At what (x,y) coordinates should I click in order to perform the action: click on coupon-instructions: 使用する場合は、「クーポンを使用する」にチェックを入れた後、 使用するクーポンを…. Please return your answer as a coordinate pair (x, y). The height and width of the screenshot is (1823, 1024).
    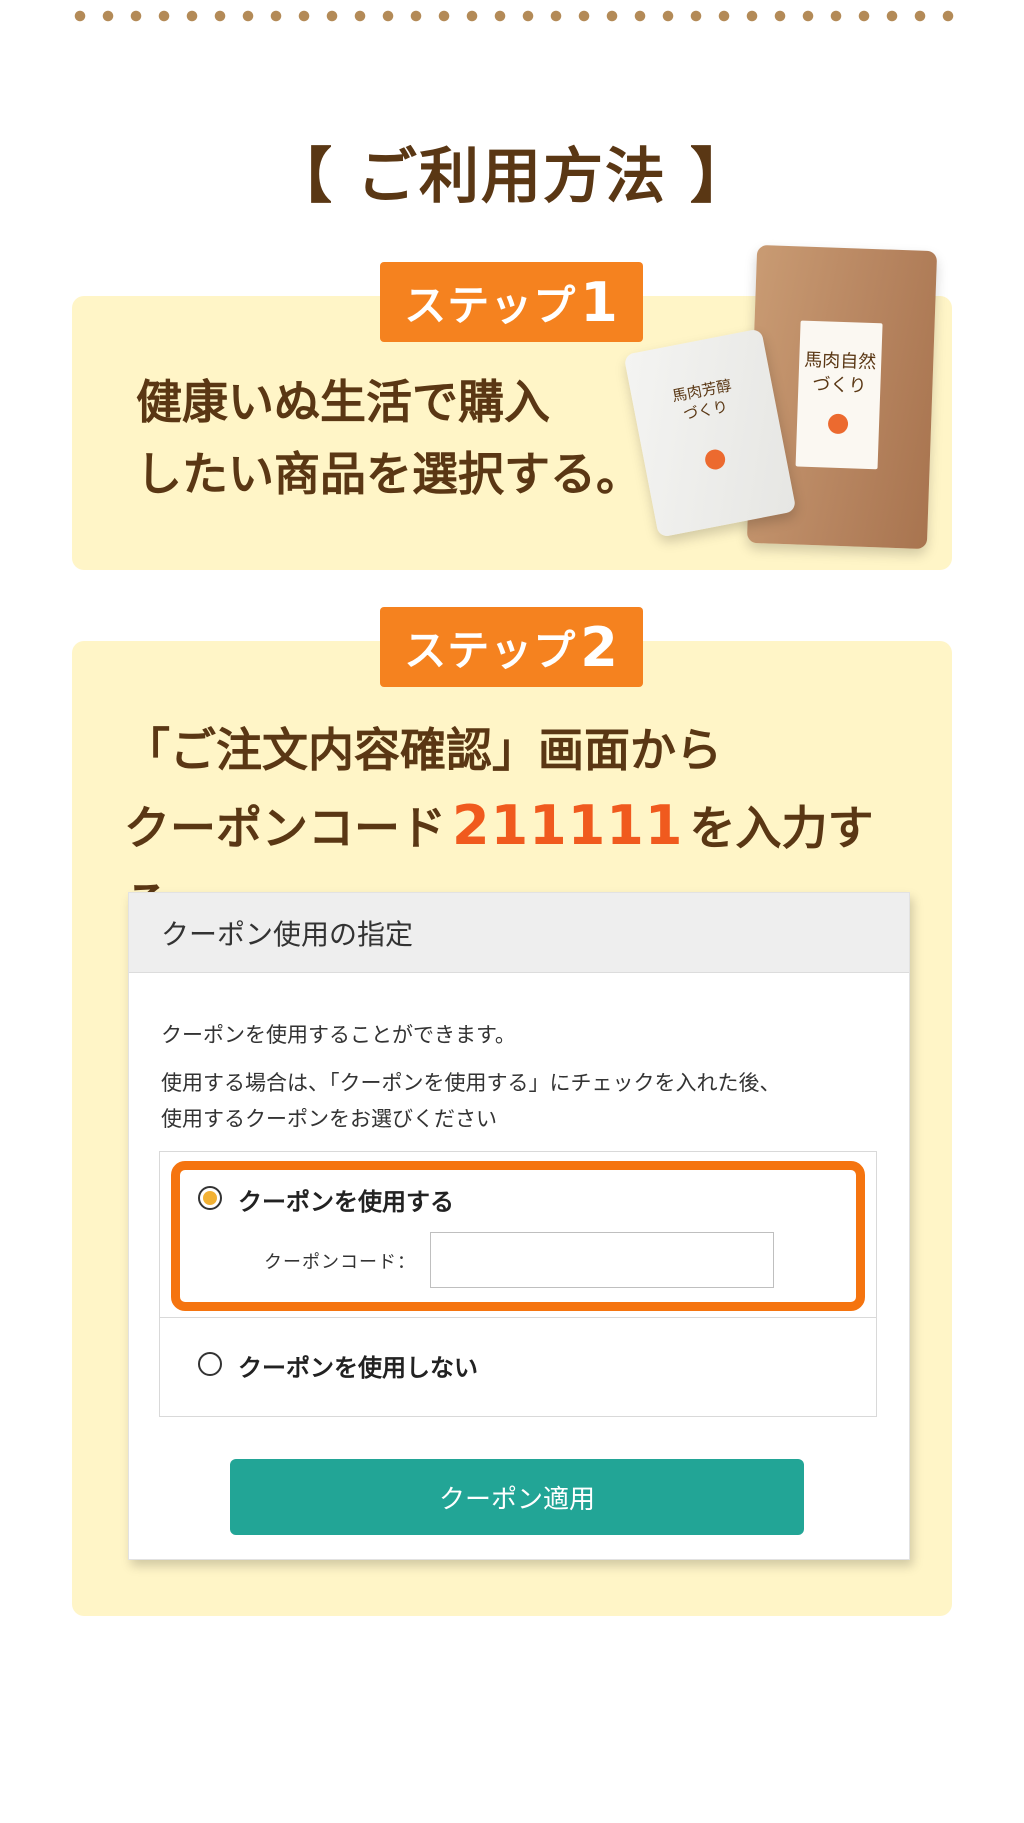
    Looking at the image, I should click on (471, 1101).